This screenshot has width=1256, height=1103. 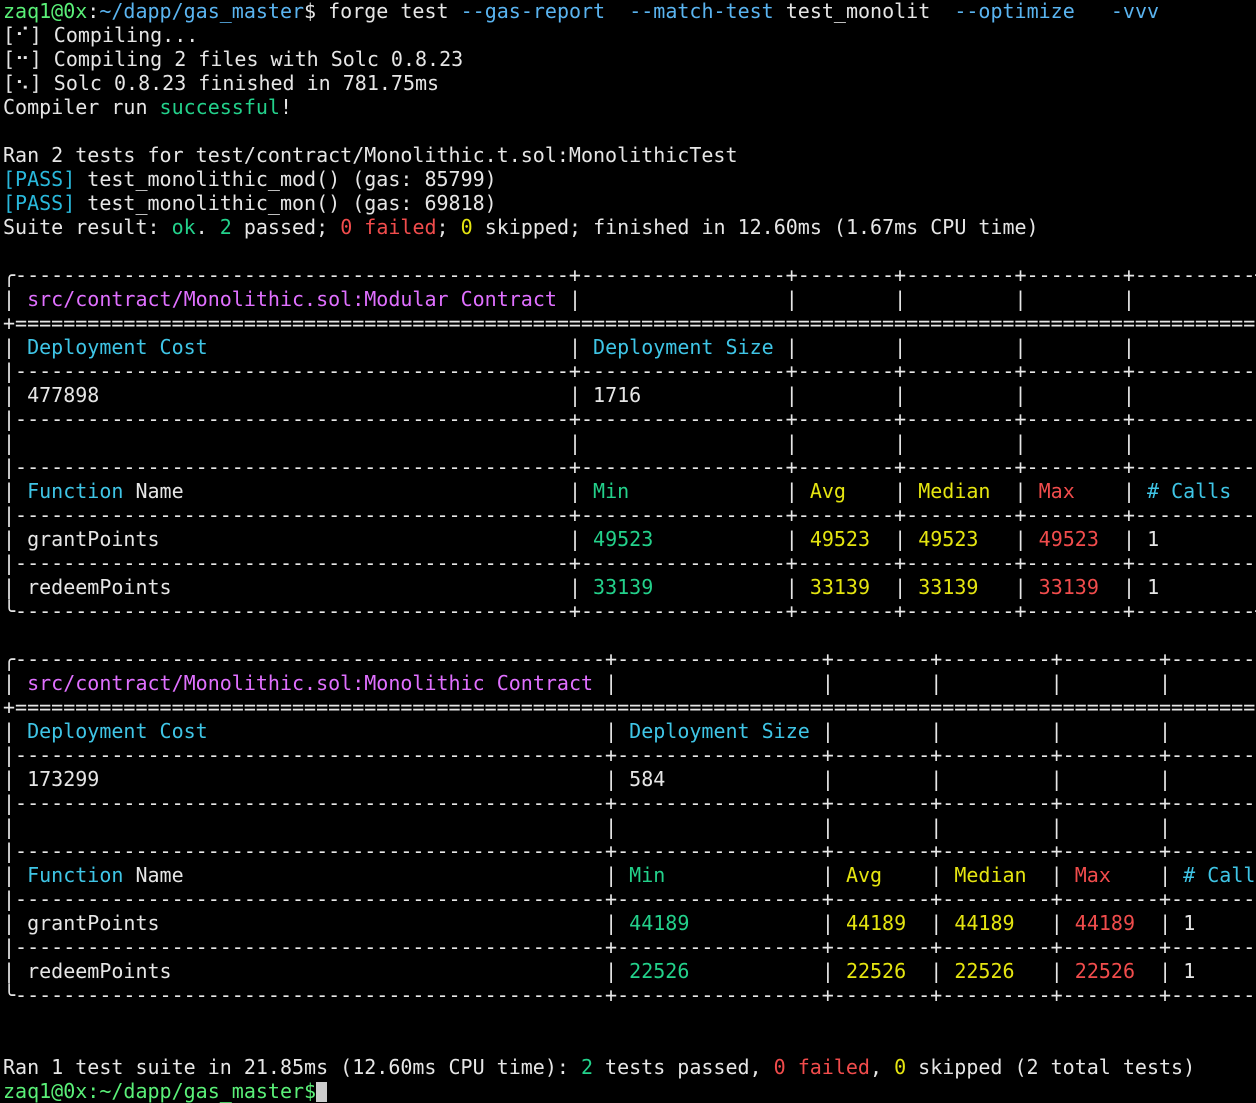 What do you see at coordinates (876, 971) in the screenshot?
I see `avg-cell: 22526` at bounding box center [876, 971].